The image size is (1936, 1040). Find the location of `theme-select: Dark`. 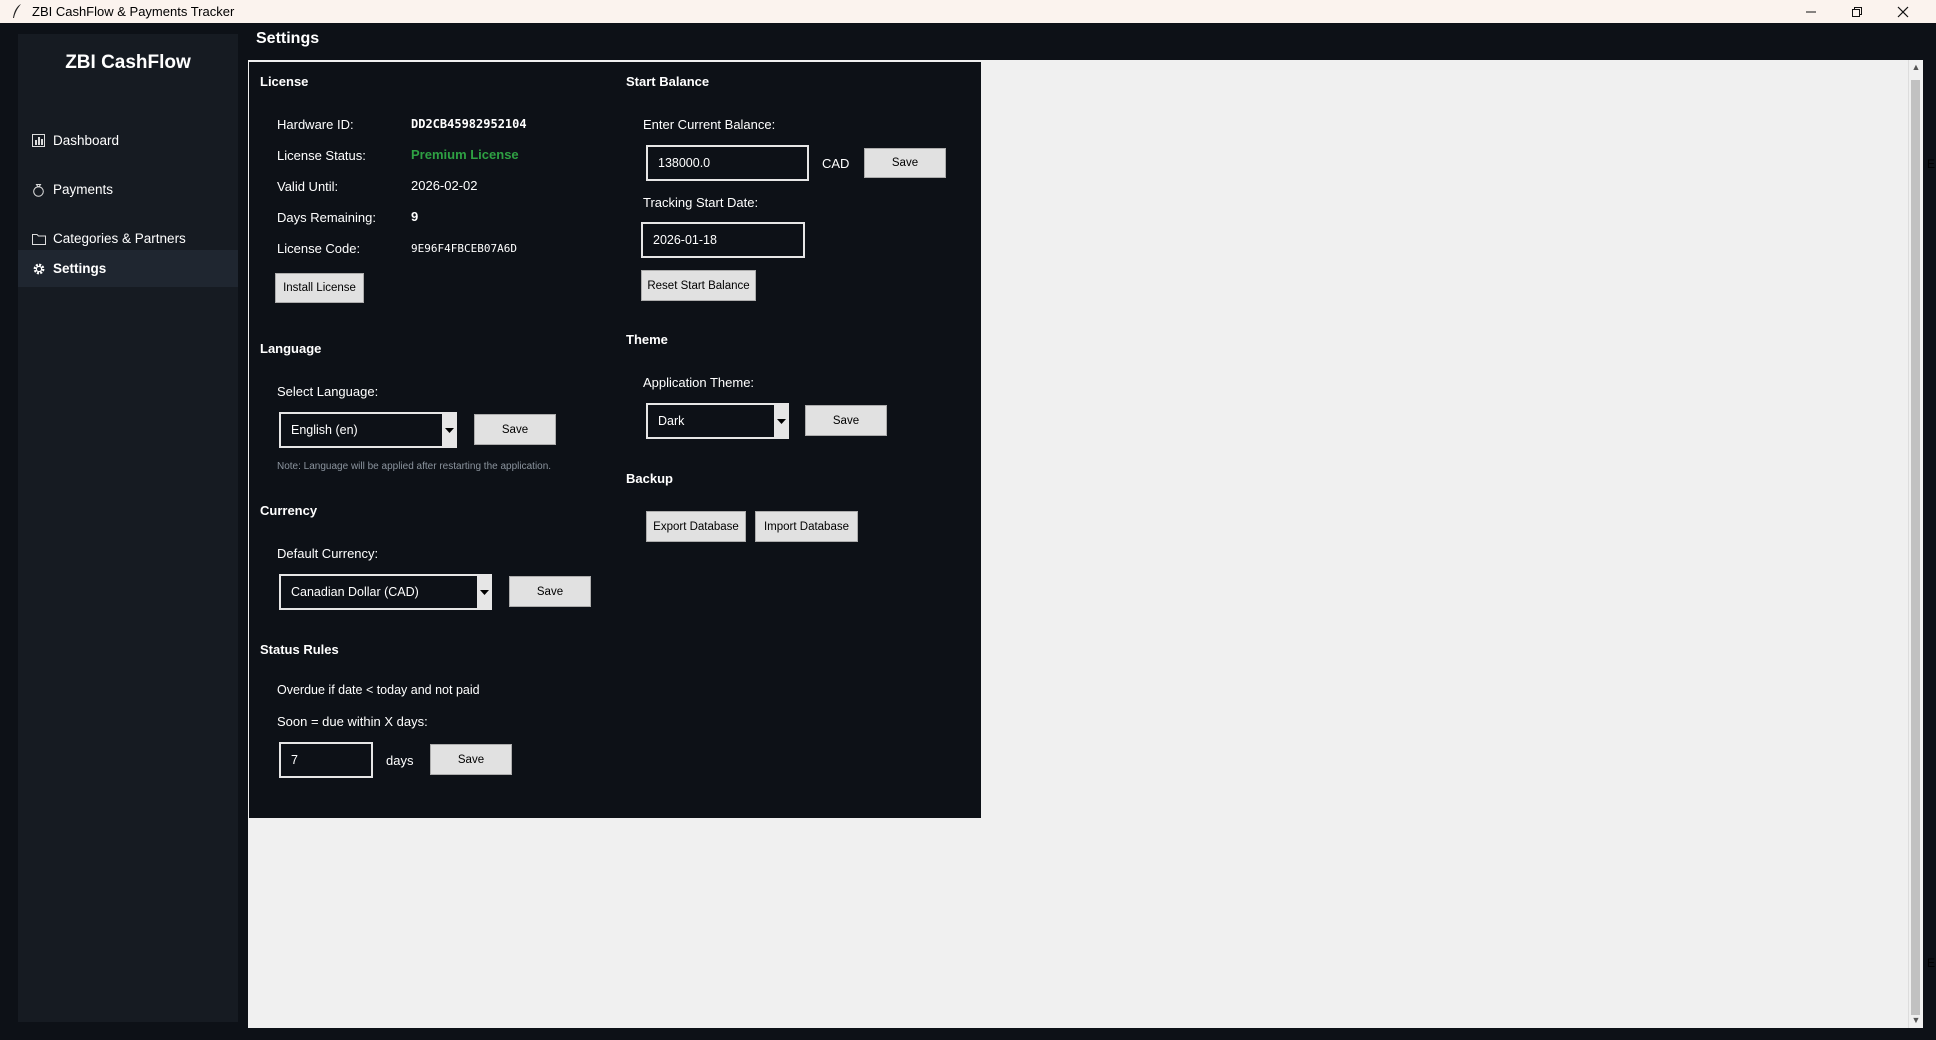

theme-select: Dark is located at coordinates (717, 421).